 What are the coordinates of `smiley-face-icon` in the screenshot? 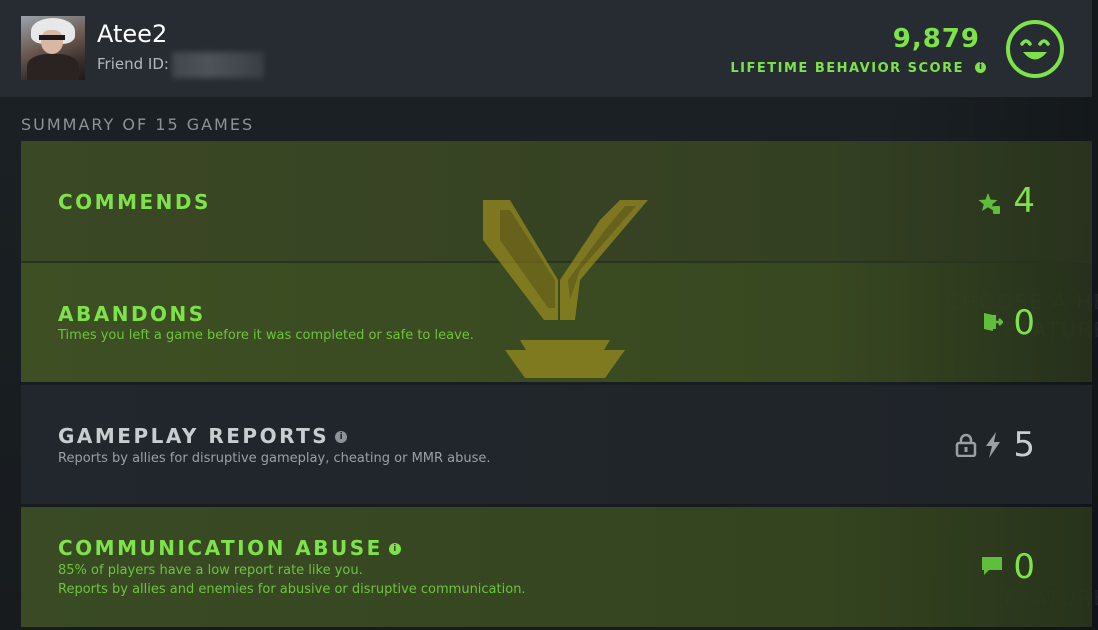 It's located at (1035, 49).